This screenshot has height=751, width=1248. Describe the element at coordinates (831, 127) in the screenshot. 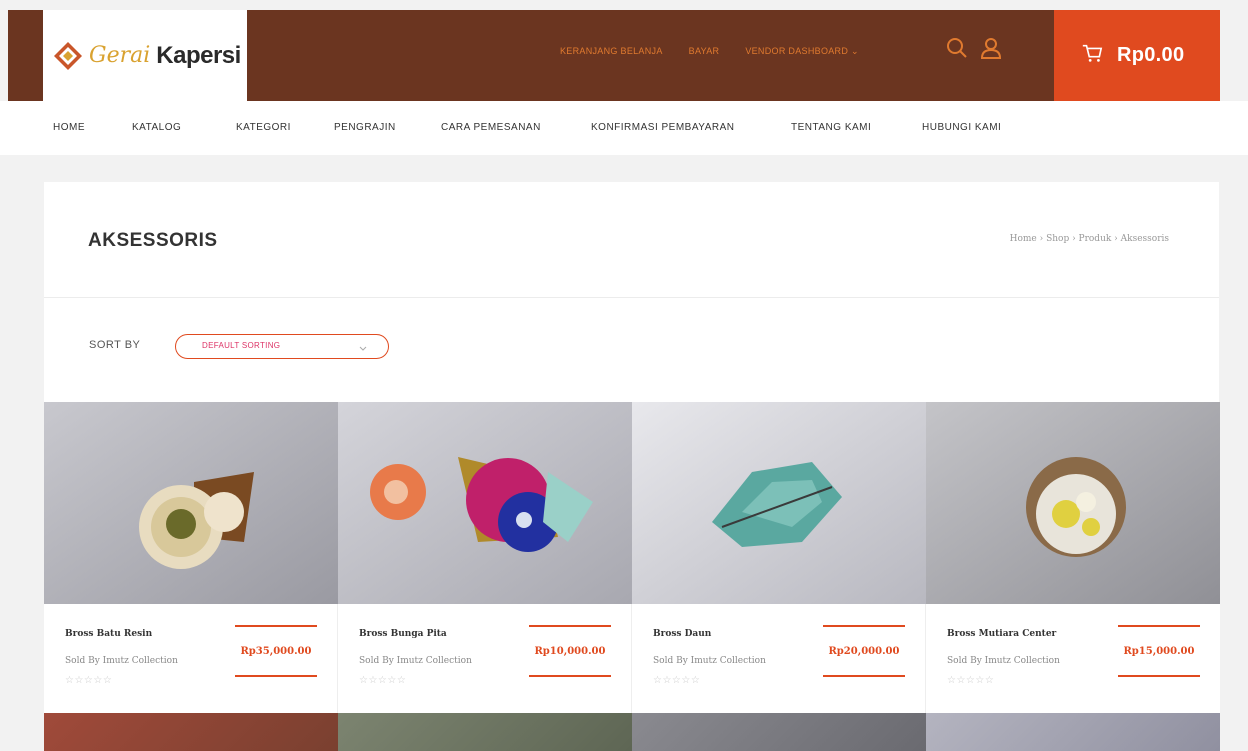

I see `nav-tentang-kami: TENTANG KAMI` at that location.